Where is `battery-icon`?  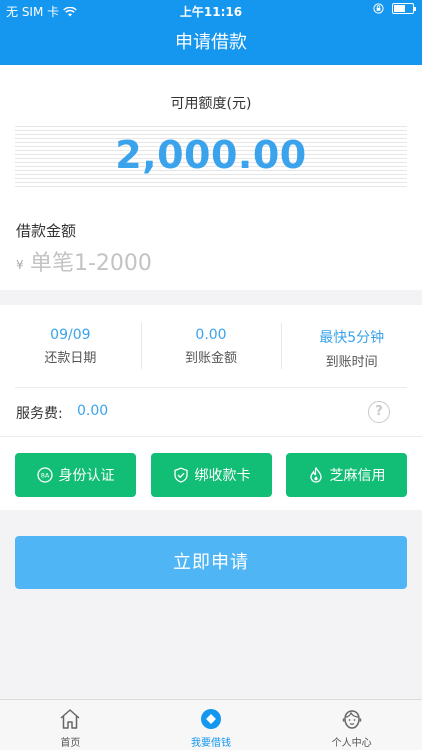
battery-icon is located at coordinates (404, 8).